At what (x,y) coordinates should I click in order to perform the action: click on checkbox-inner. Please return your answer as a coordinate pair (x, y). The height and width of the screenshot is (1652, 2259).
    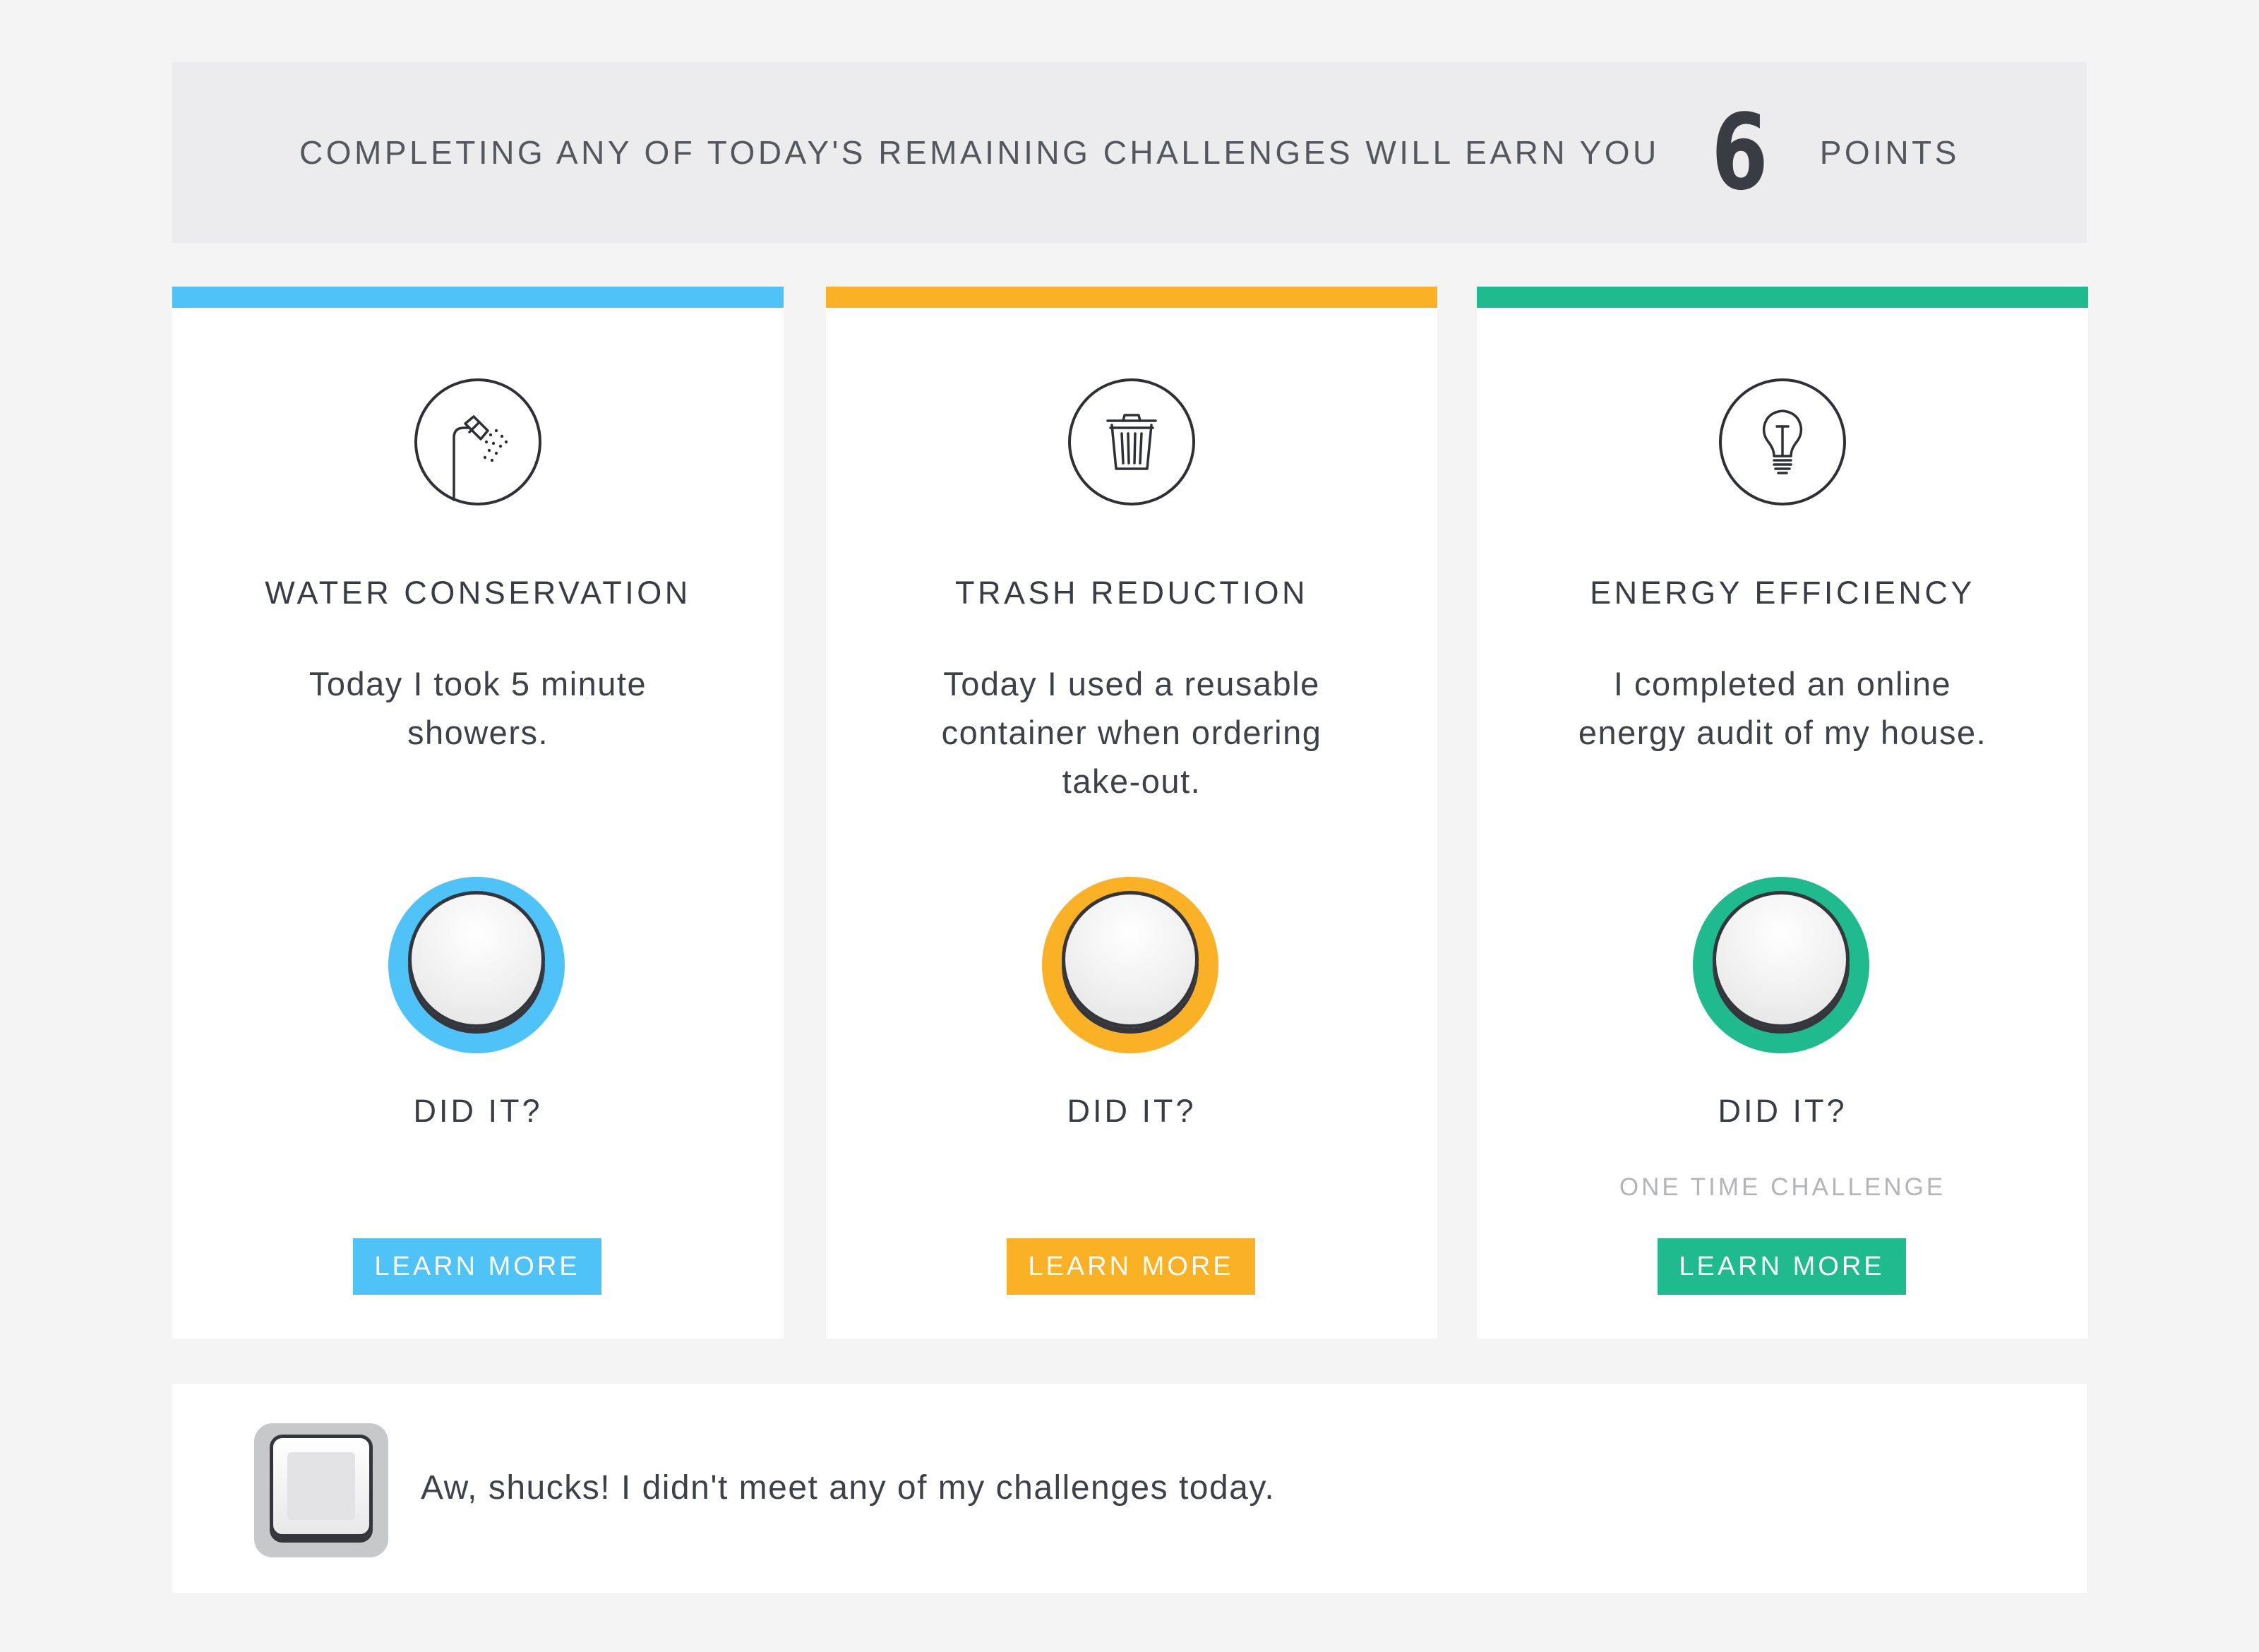
    Looking at the image, I should click on (321, 1486).